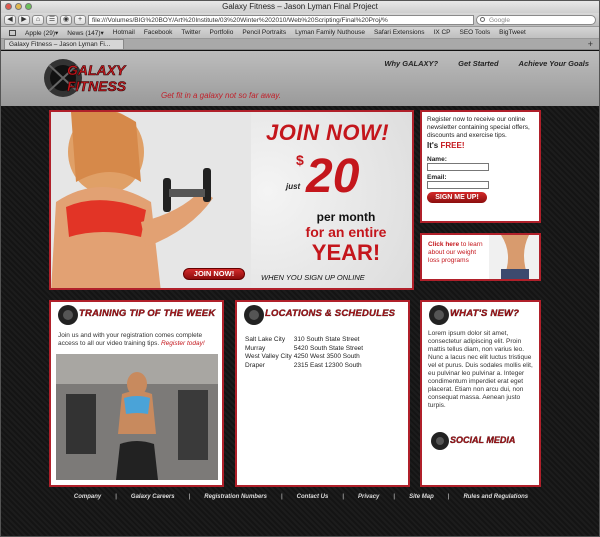  Describe the element at coordinates (328, 132) in the screenshot. I see `join-now-headline: JOIN NOW!` at that location.